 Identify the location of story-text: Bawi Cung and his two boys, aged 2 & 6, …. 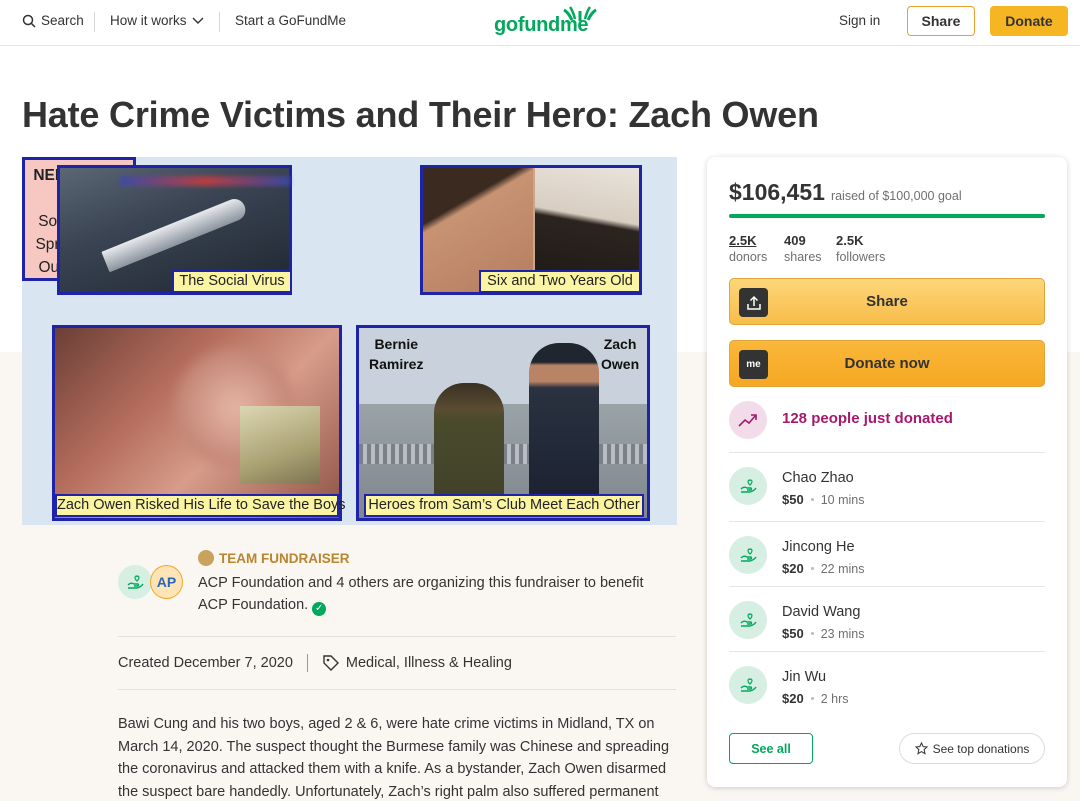
(394, 758).